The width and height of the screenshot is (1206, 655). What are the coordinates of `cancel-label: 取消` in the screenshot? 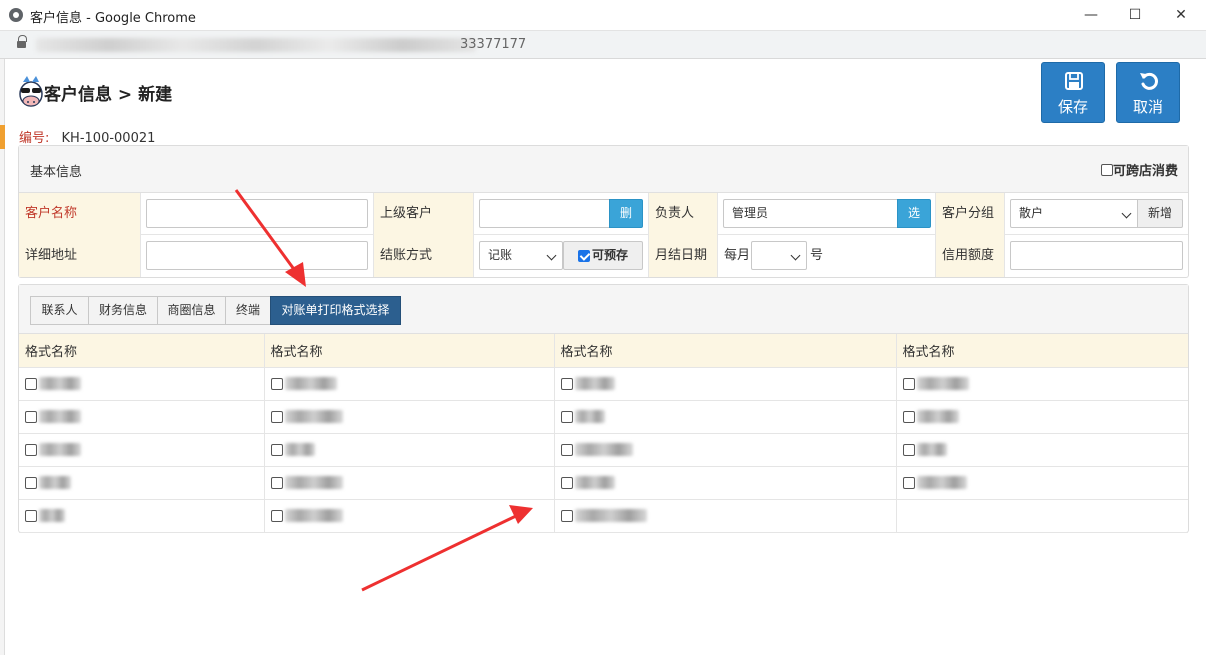 It's located at (1147, 107).